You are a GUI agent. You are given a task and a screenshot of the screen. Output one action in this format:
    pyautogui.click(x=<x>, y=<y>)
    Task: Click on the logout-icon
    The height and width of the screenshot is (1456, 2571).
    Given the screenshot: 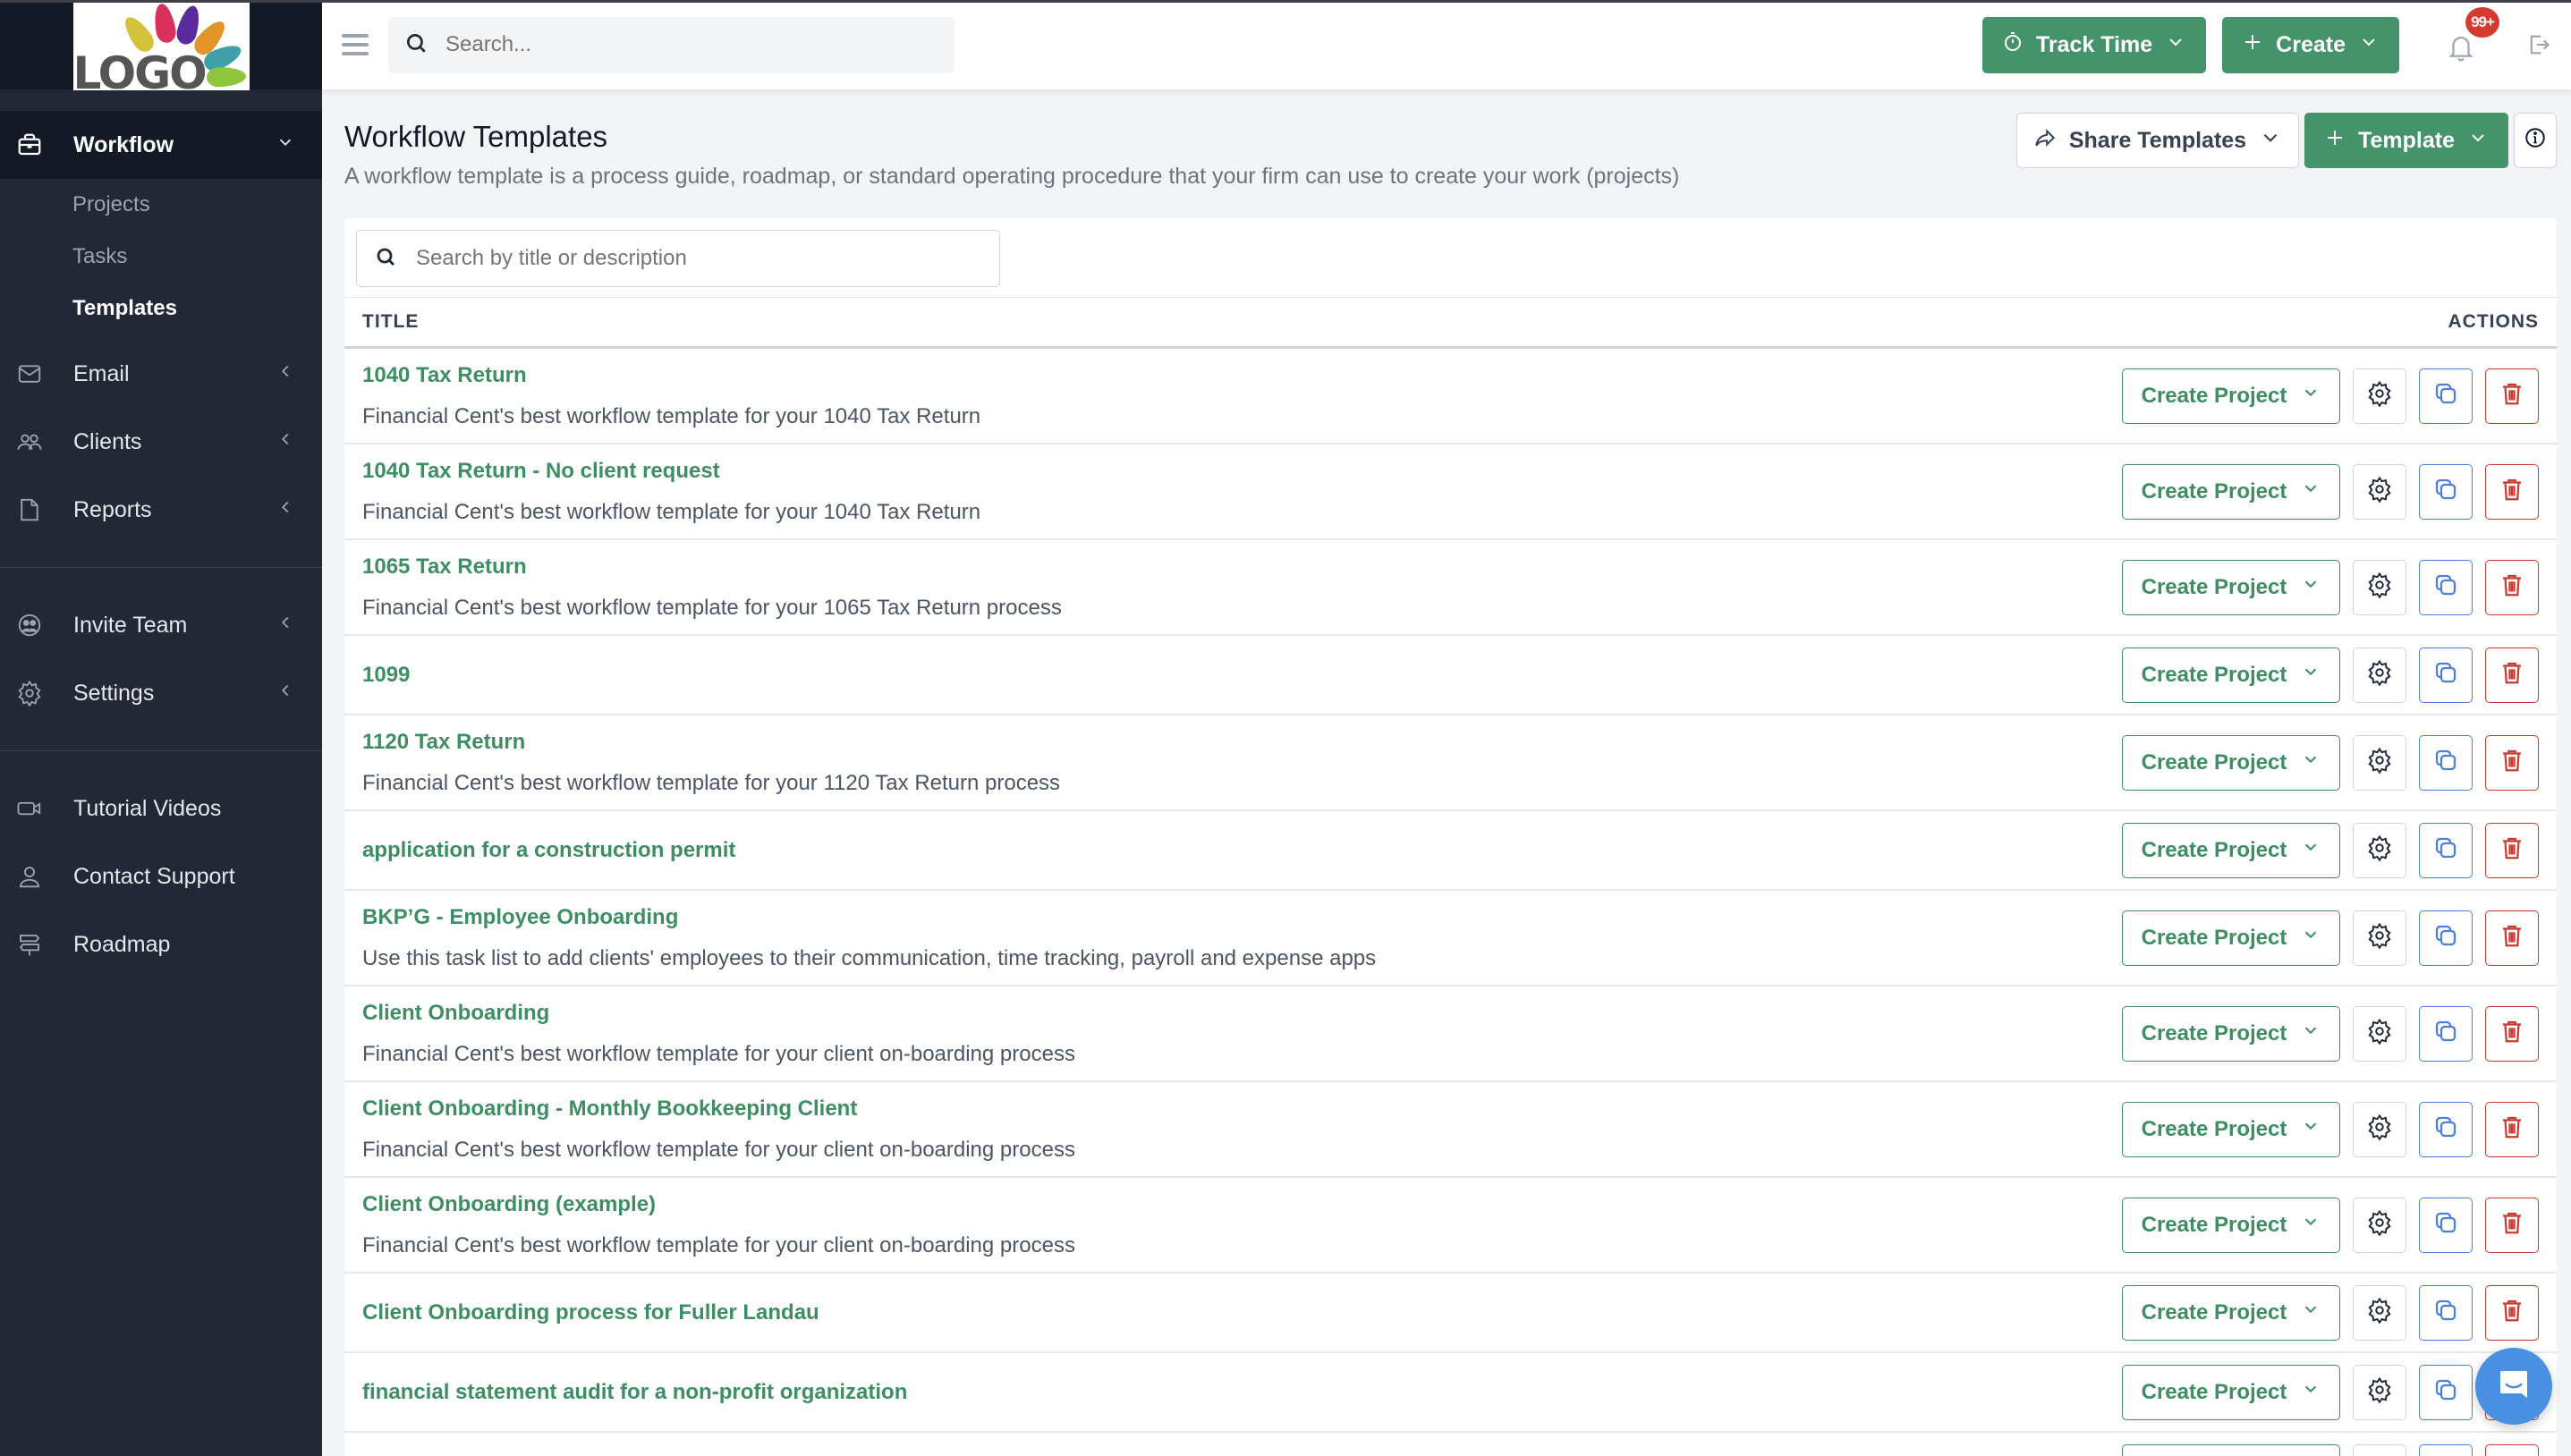 What is the action you would take?
    pyautogui.click(x=2538, y=44)
    